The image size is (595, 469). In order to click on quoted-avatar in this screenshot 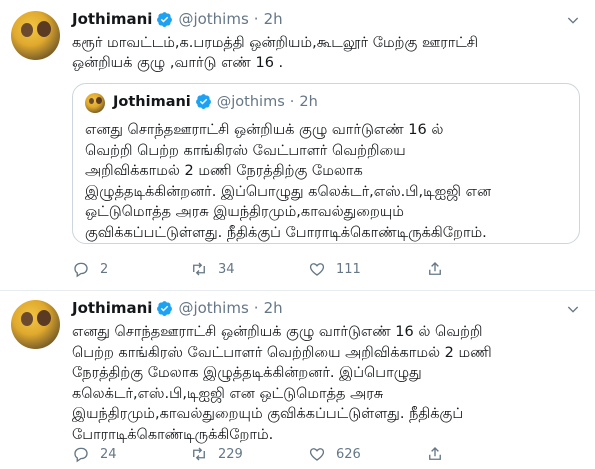, I will do `click(95, 103)`.